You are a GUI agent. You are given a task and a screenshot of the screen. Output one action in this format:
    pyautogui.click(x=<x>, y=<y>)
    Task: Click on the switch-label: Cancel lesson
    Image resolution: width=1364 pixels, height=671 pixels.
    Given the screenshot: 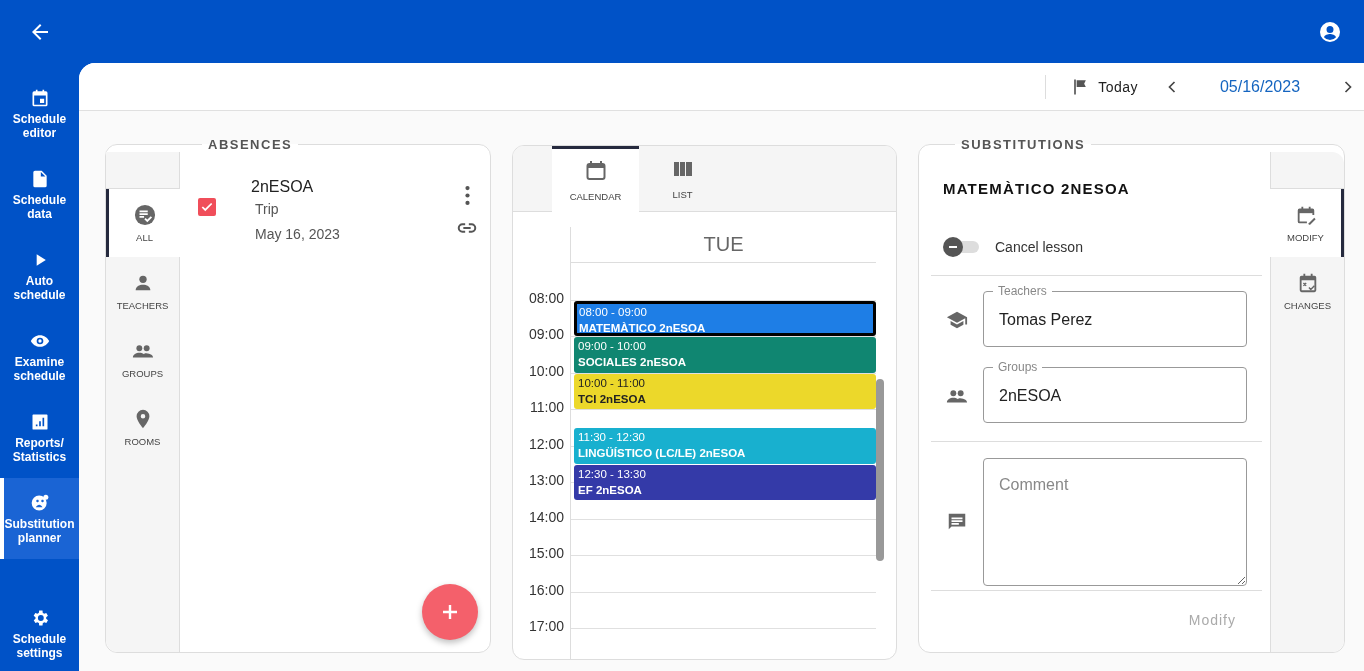 What is the action you would take?
    pyautogui.click(x=1039, y=247)
    